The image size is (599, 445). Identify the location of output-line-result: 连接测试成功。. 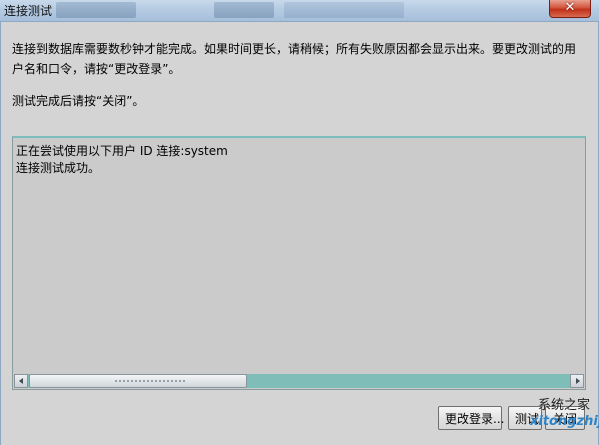
(58, 168).